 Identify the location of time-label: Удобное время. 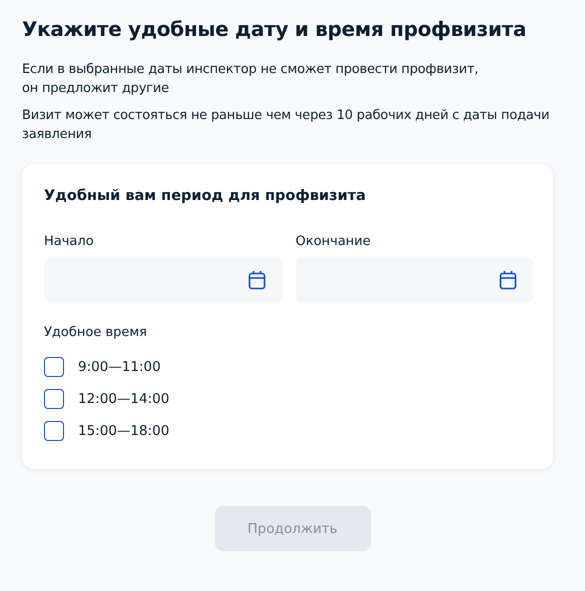
(96, 333).